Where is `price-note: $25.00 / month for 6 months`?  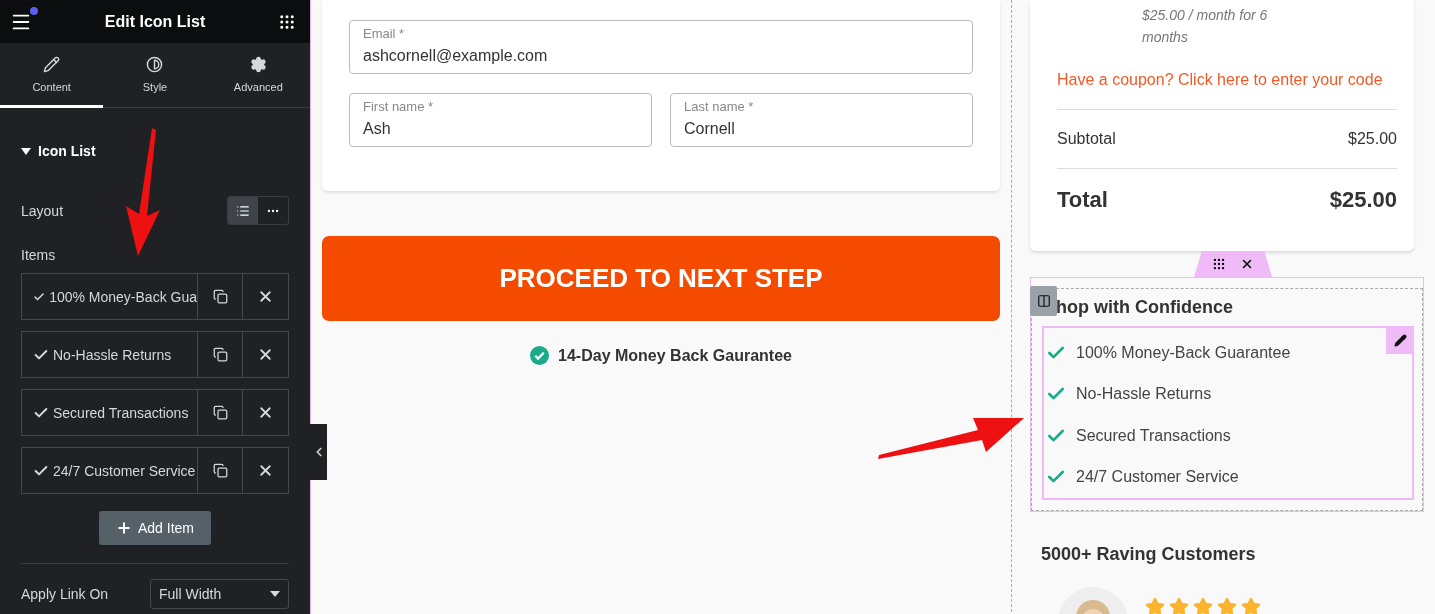 price-note: $25.00 / month for 6 months is located at coordinates (1205, 26).